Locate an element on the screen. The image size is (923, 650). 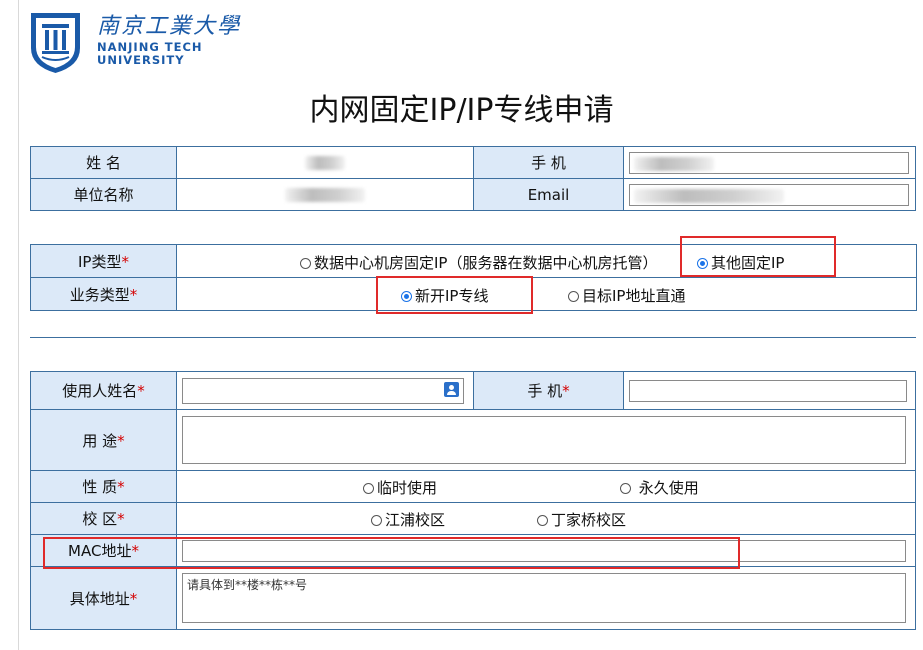
applicant-phone-cell is located at coordinates (769, 162).